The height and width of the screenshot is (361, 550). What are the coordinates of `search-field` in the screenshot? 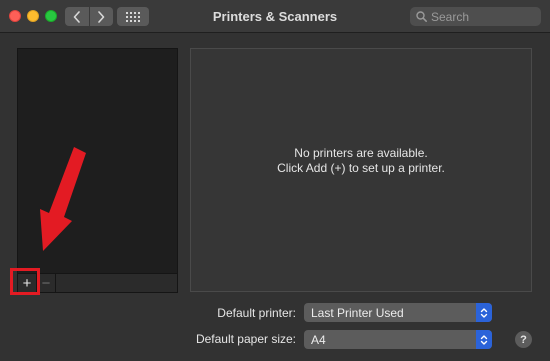 It's located at (475, 16).